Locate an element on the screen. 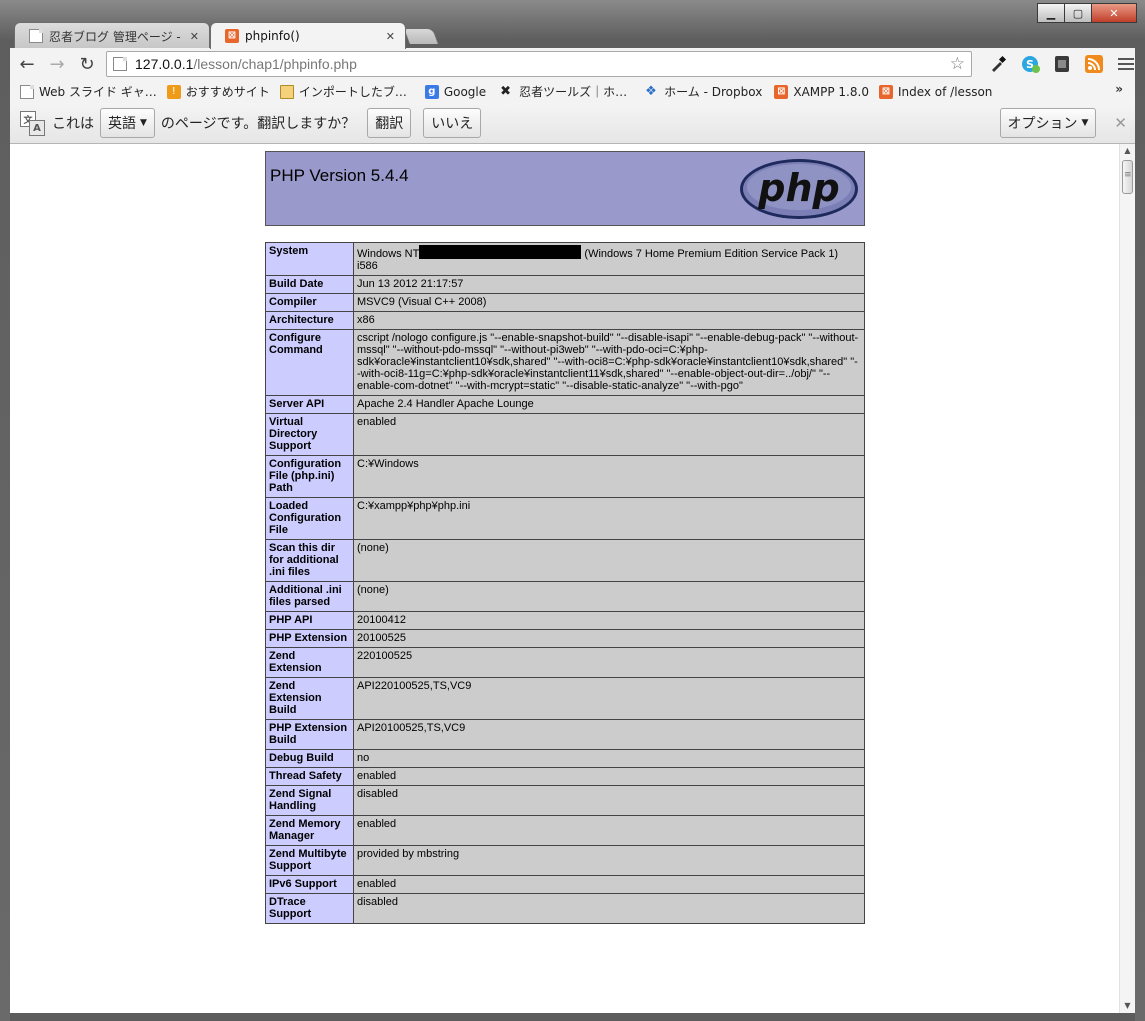  language-select: 英語 ▼ is located at coordinates (127, 123).